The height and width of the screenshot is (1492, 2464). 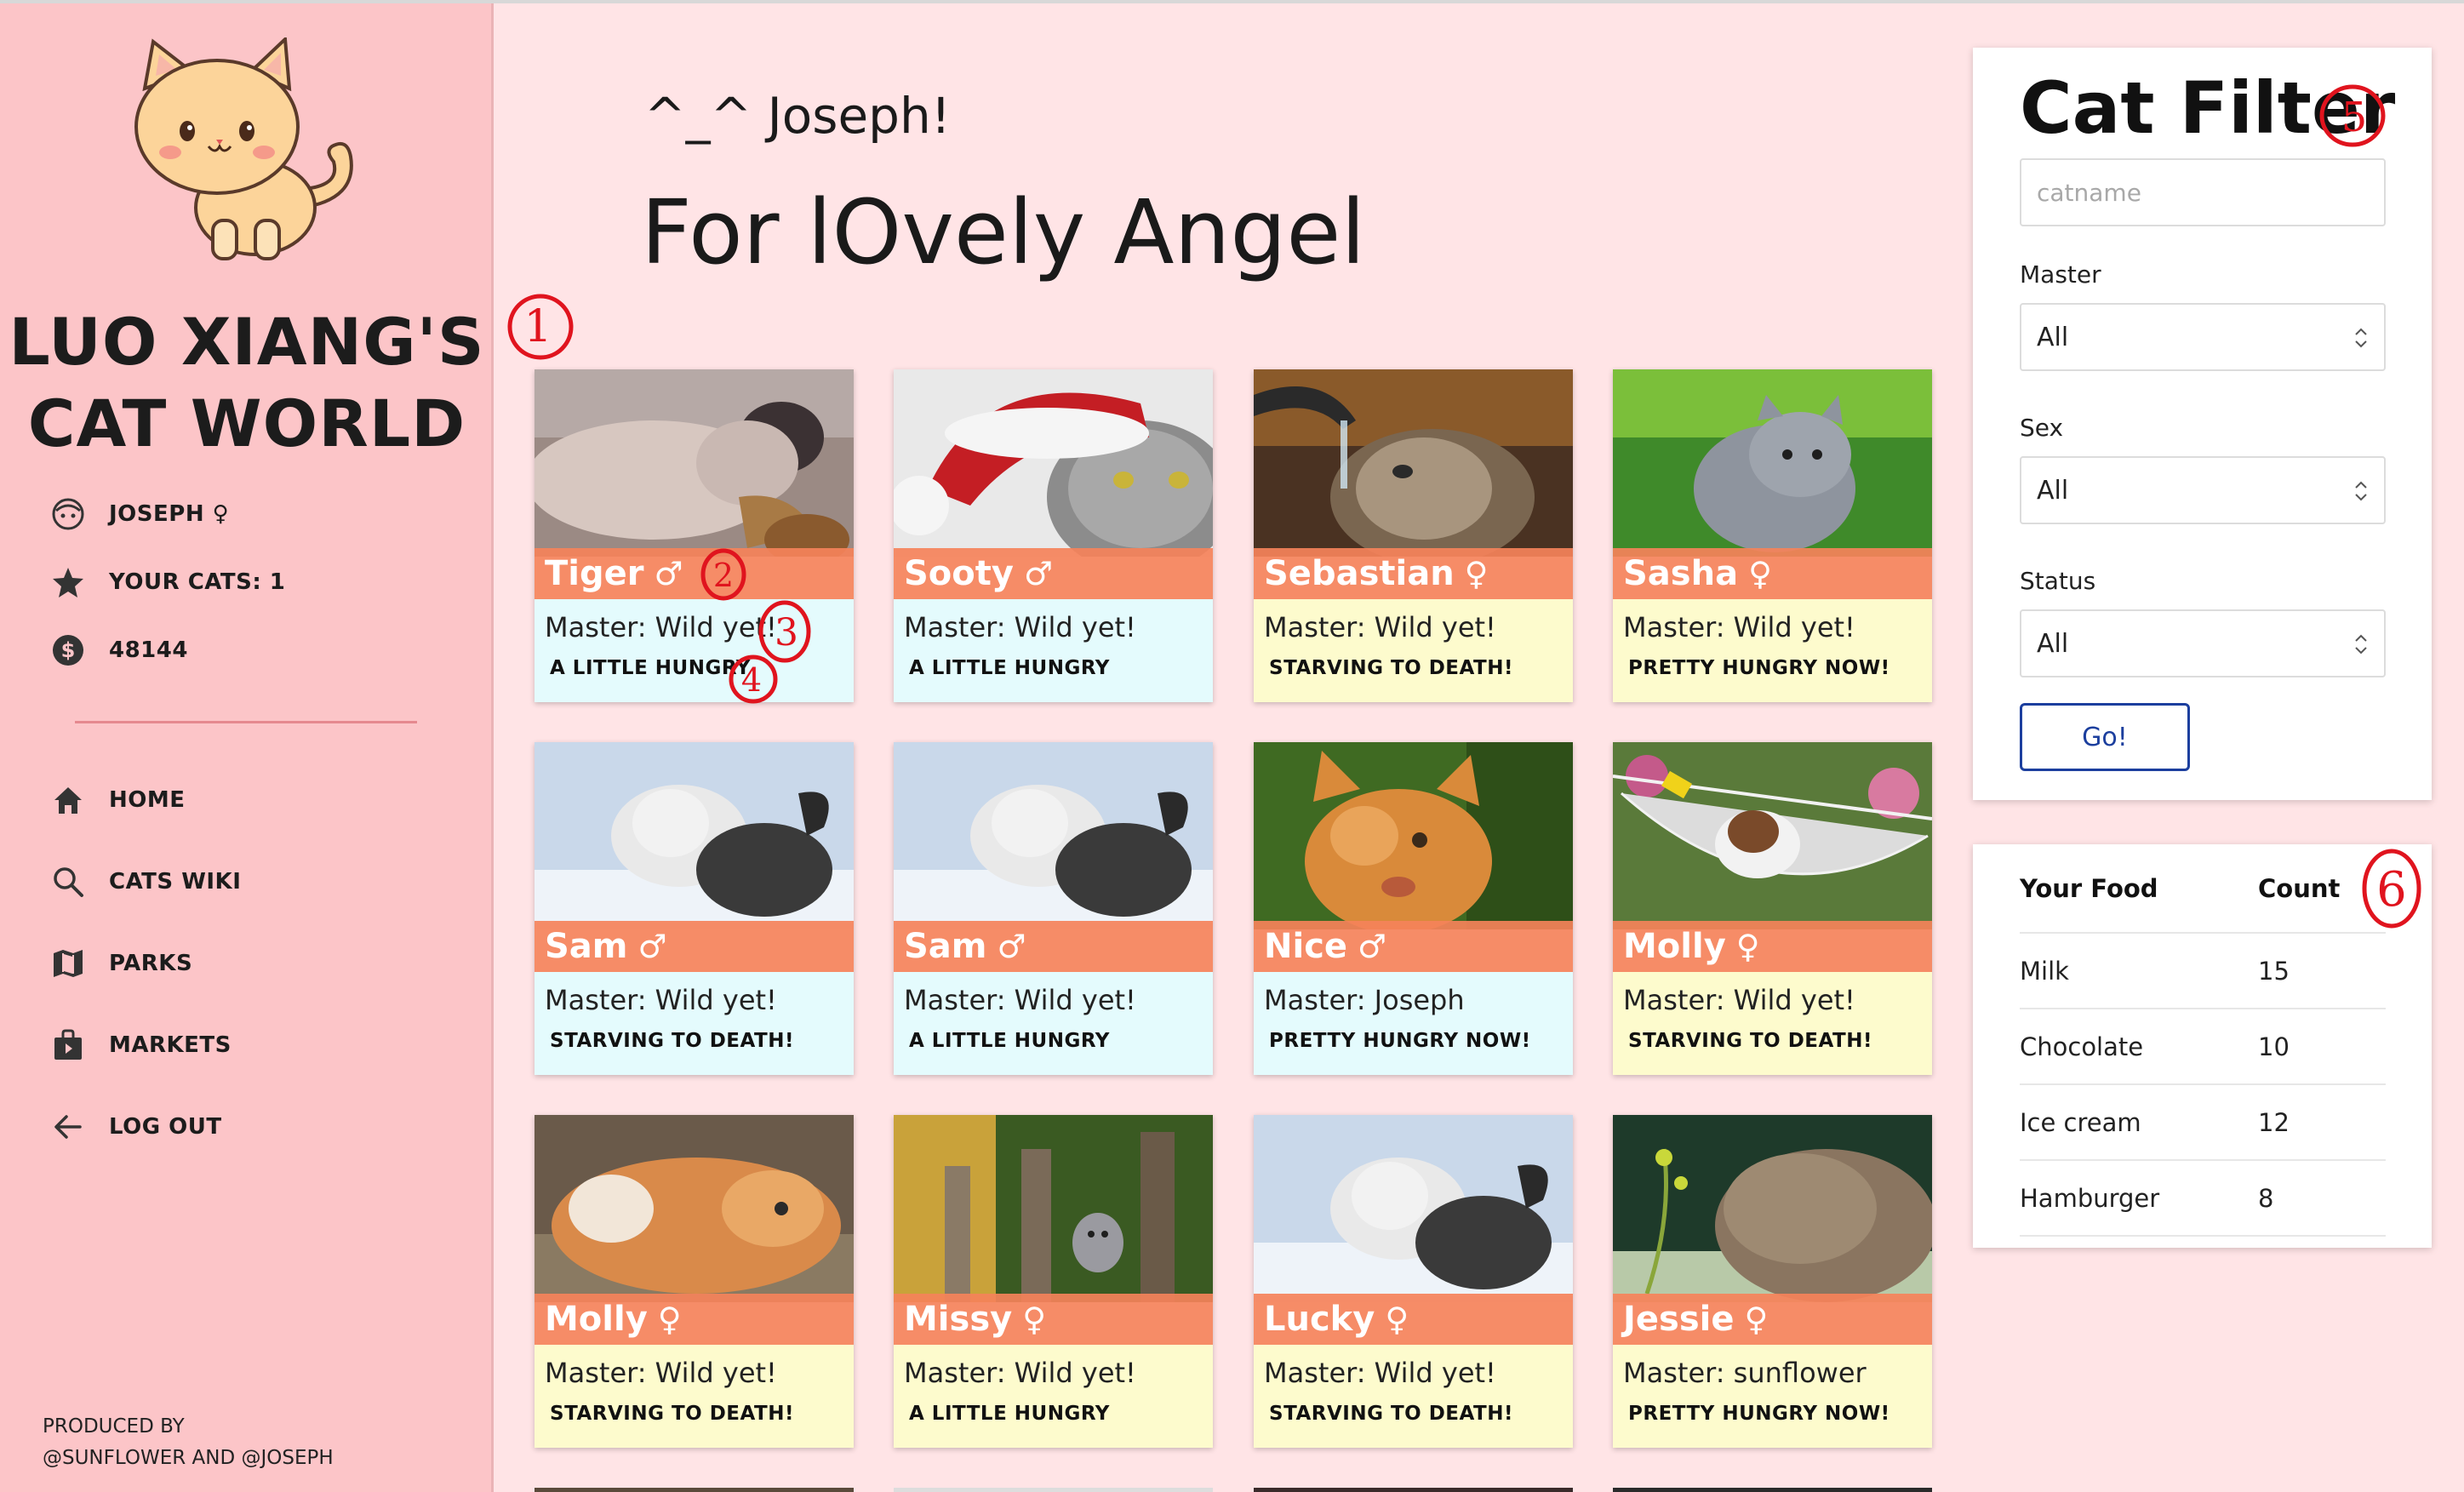 I want to click on annotation-mark-6: 6, so click(x=2391, y=889).